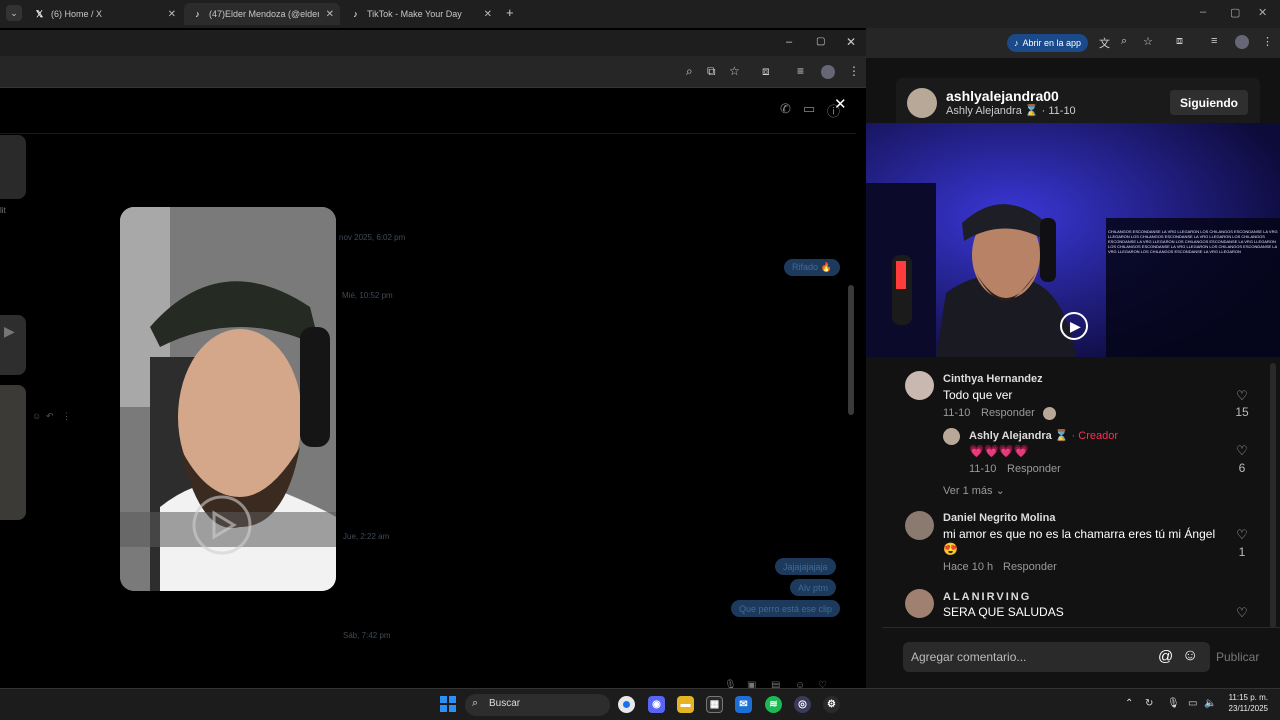  What do you see at coordinates (14, 13) in the screenshot?
I see `tab-search-dropdown-icon: ⌄` at bounding box center [14, 13].